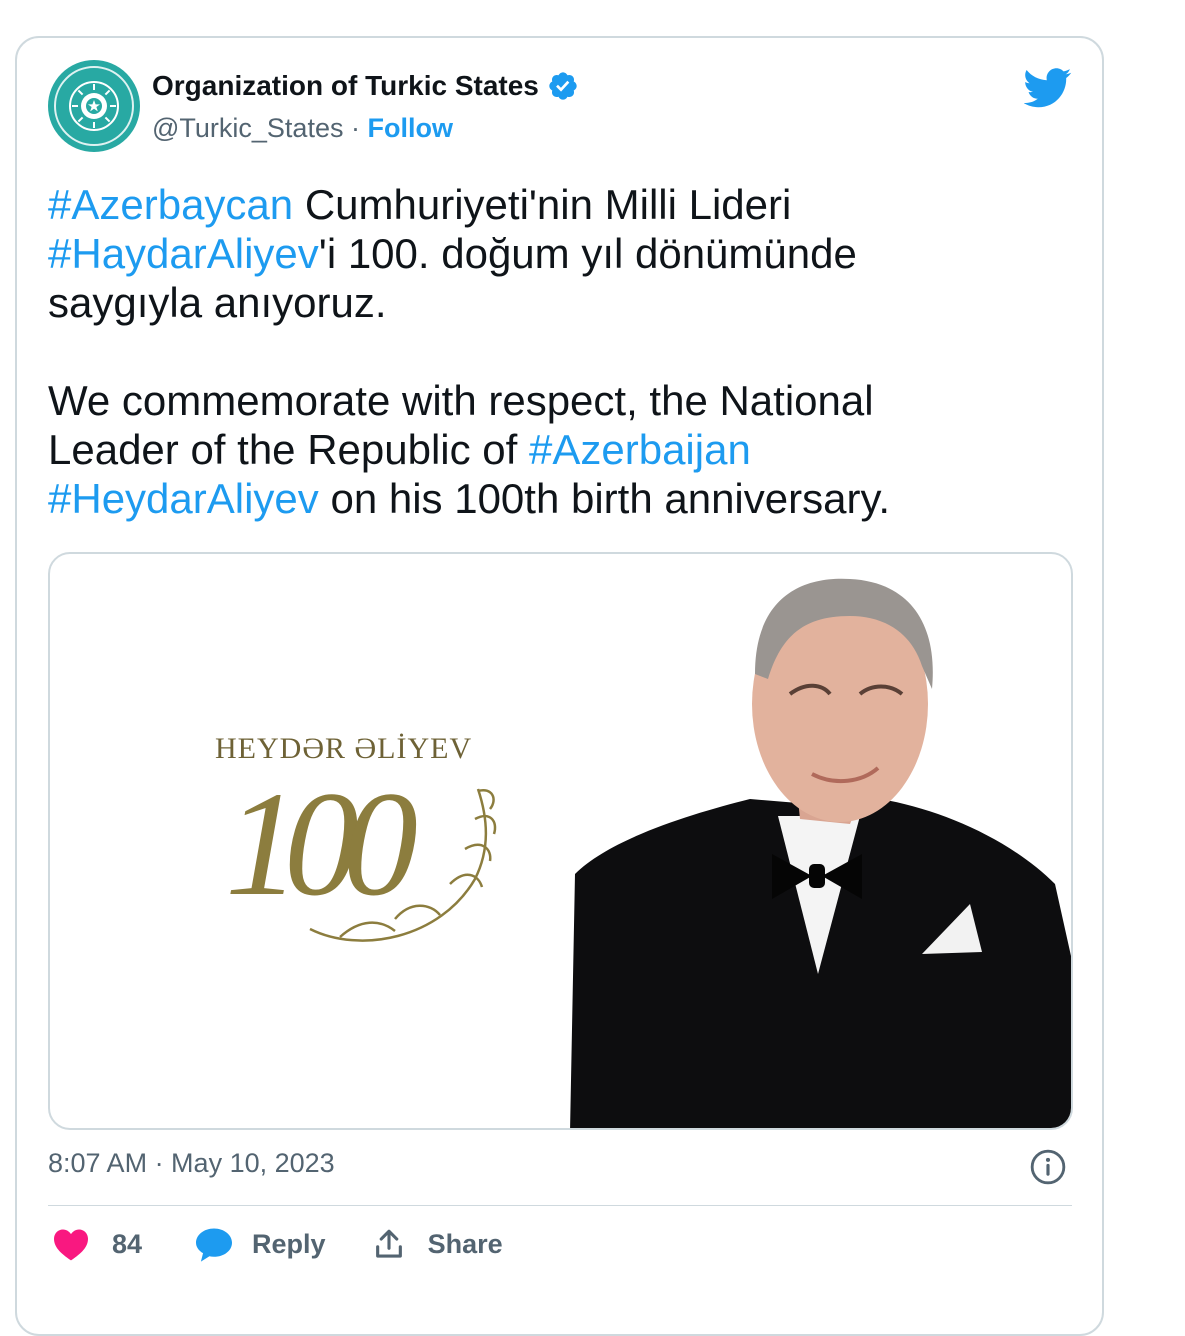 This screenshot has height=1336, width=1185. What do you see at coordinates (97, 1244) in the screenshot?
I see `like-button: 84` at bounding box center [97, 1244].